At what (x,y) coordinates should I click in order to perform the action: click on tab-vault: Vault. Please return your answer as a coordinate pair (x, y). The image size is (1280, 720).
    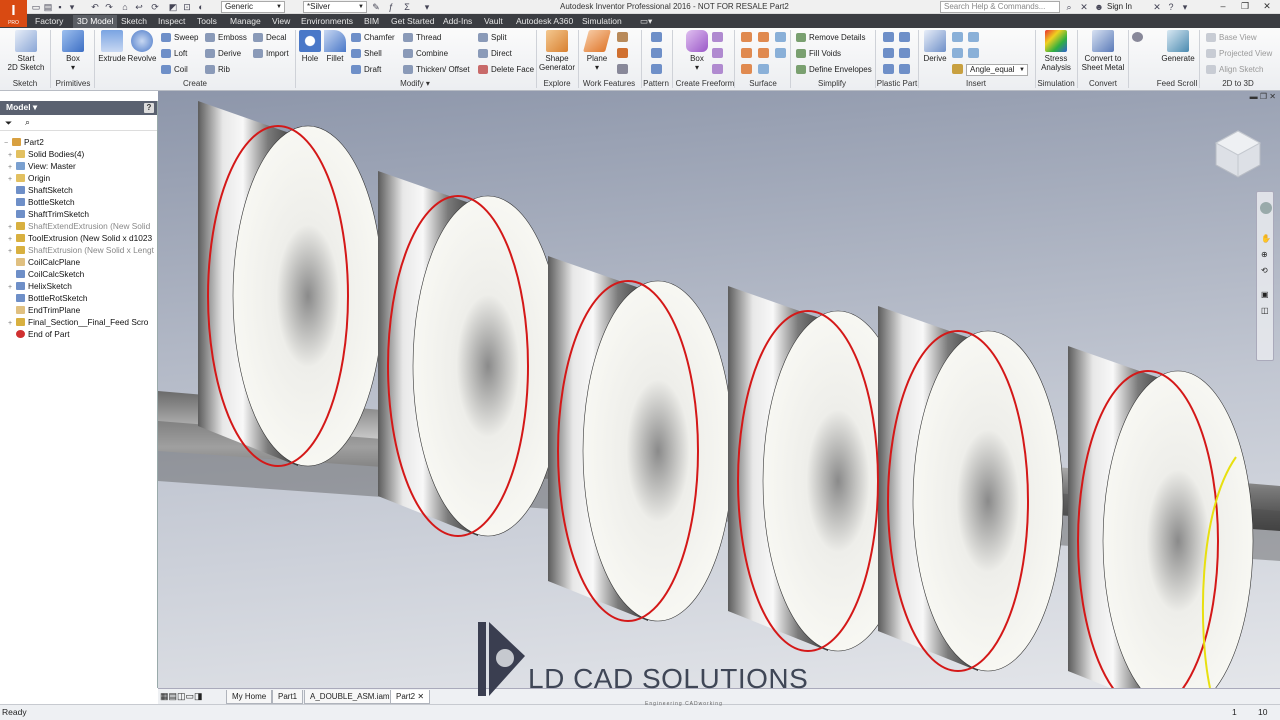
    Looking at the image, I should click on (493, 21).